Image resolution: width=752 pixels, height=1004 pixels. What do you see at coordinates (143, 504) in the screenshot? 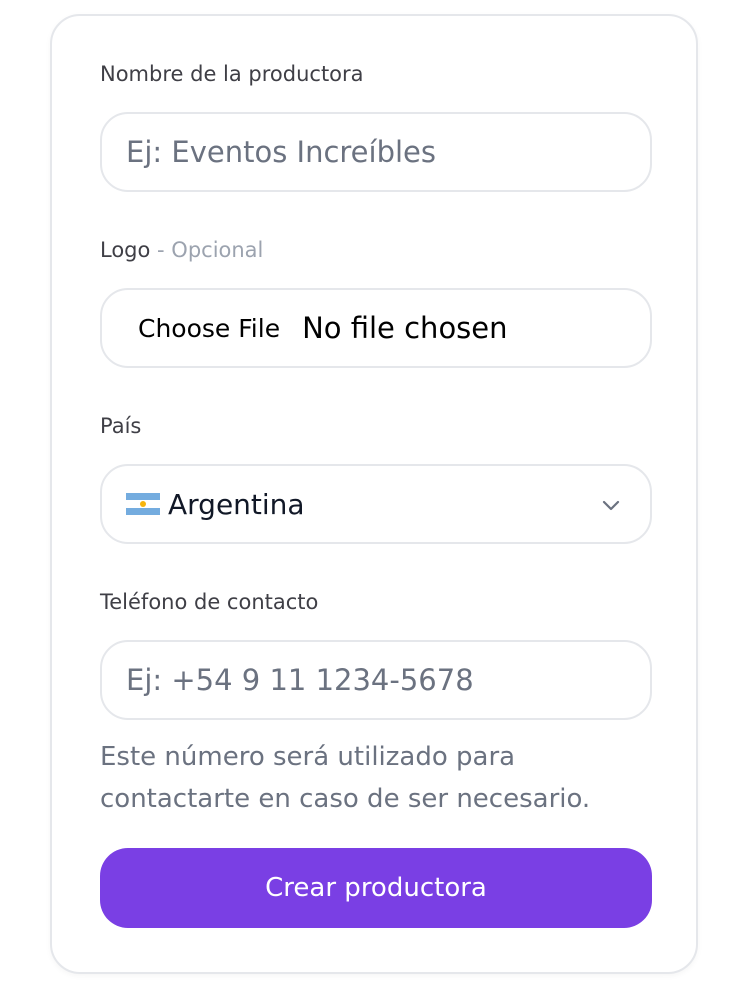
I see `argentina-flag-icon` at bounding box center [143, 504].